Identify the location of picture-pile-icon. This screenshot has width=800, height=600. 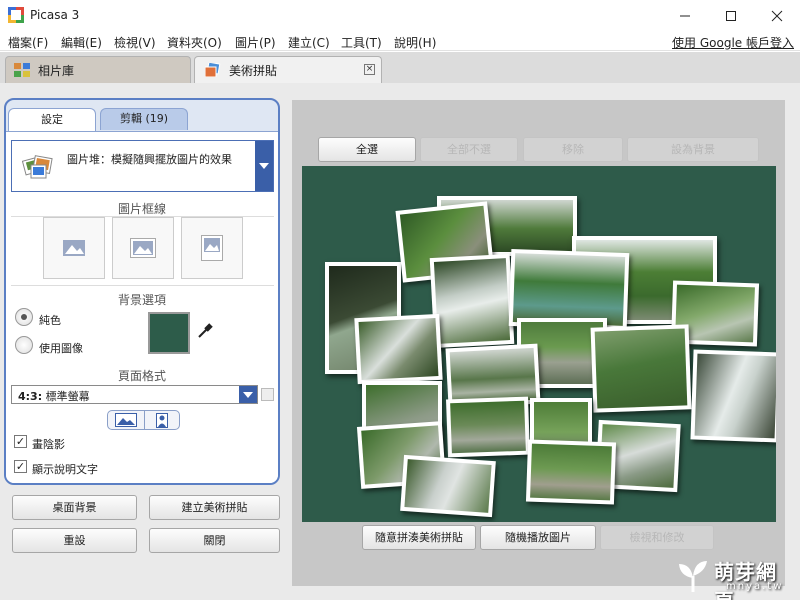
(37, 167).